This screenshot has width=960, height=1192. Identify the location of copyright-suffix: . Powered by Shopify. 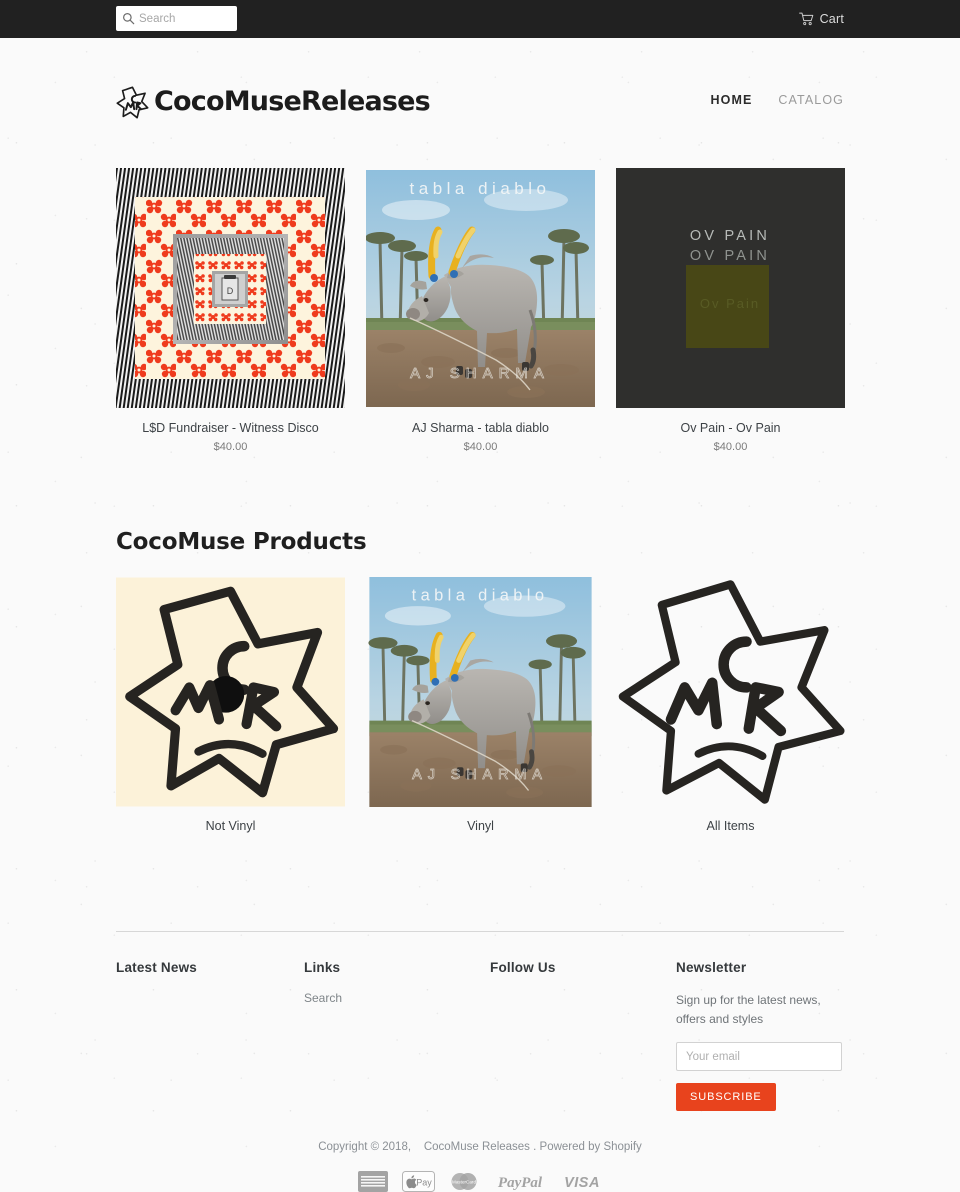
(587, 1147).